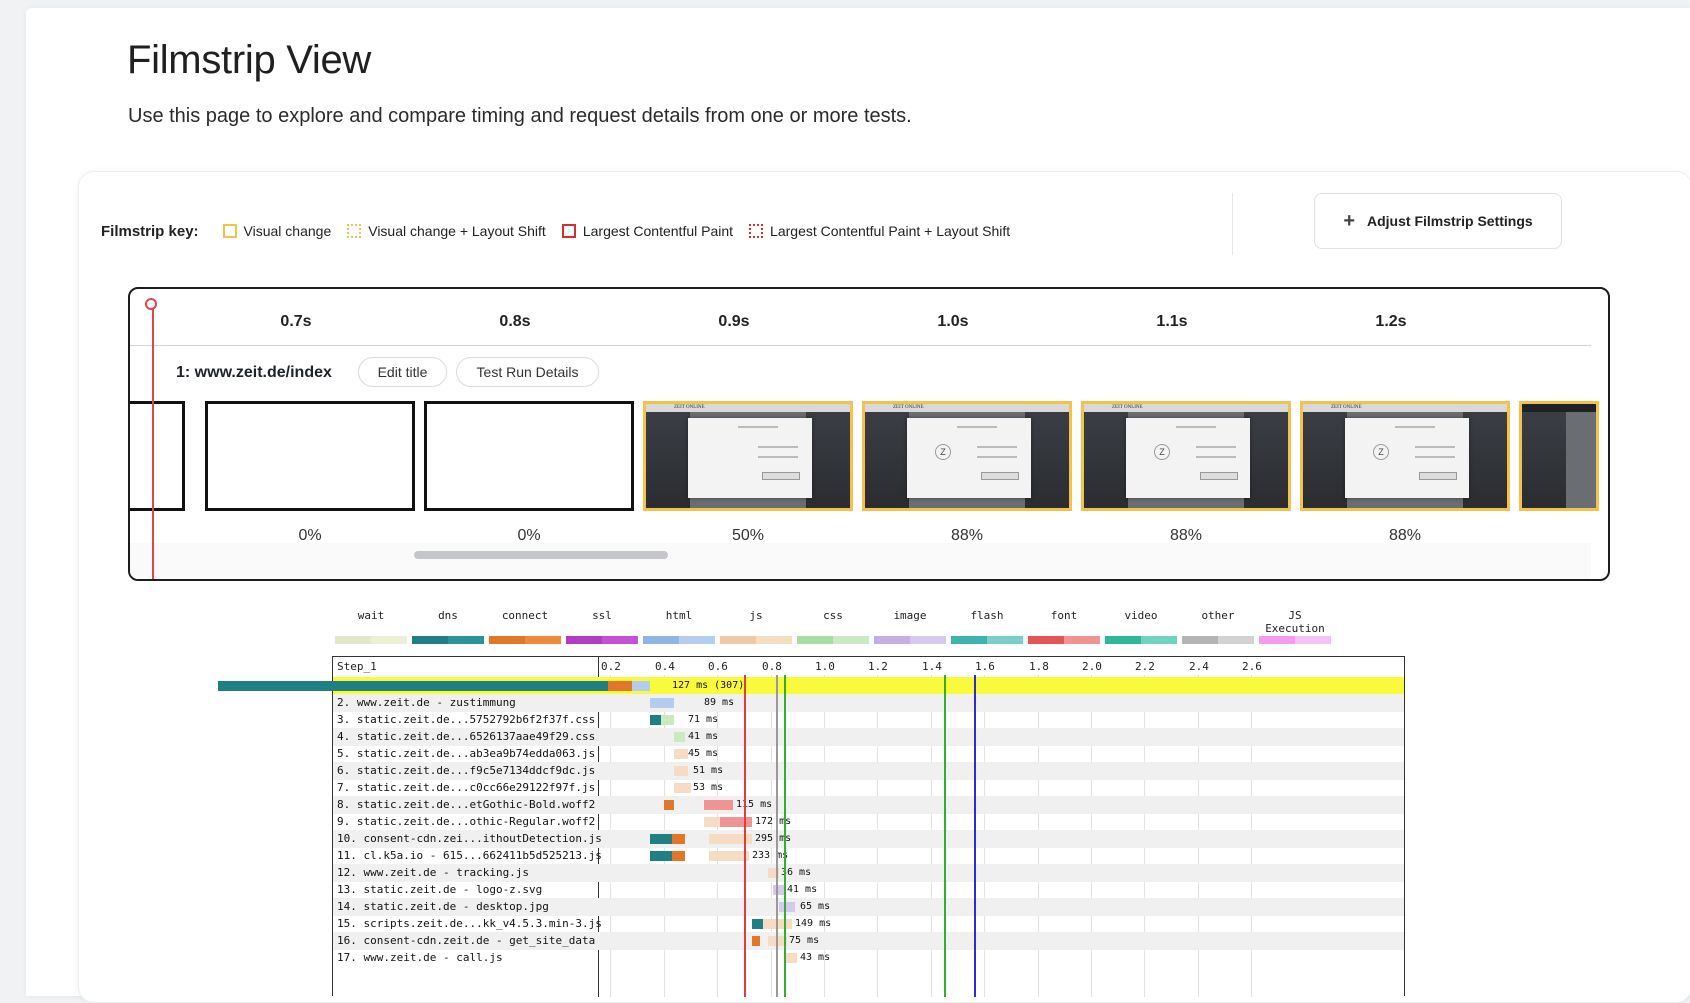  I want to click on axis-tick-label: 1.8, so click(1039, 666).